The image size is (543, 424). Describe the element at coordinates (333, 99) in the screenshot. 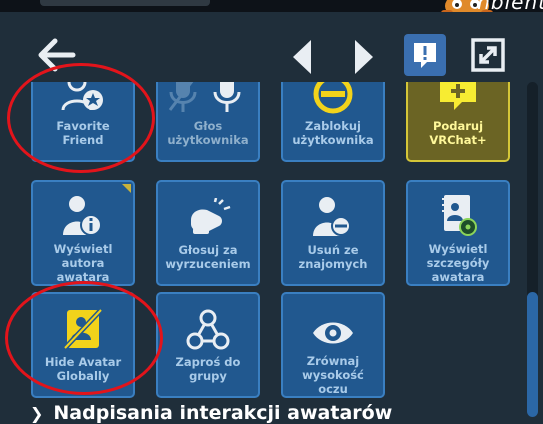

I see `block-icon` at that location.